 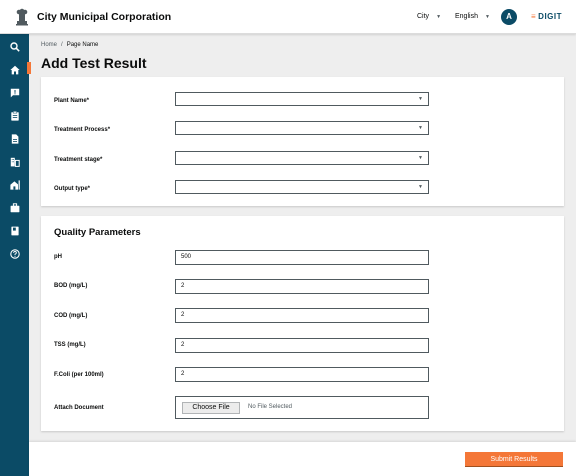 I want to click on choose-file-button: Choose File, so click(x=211, y=408).